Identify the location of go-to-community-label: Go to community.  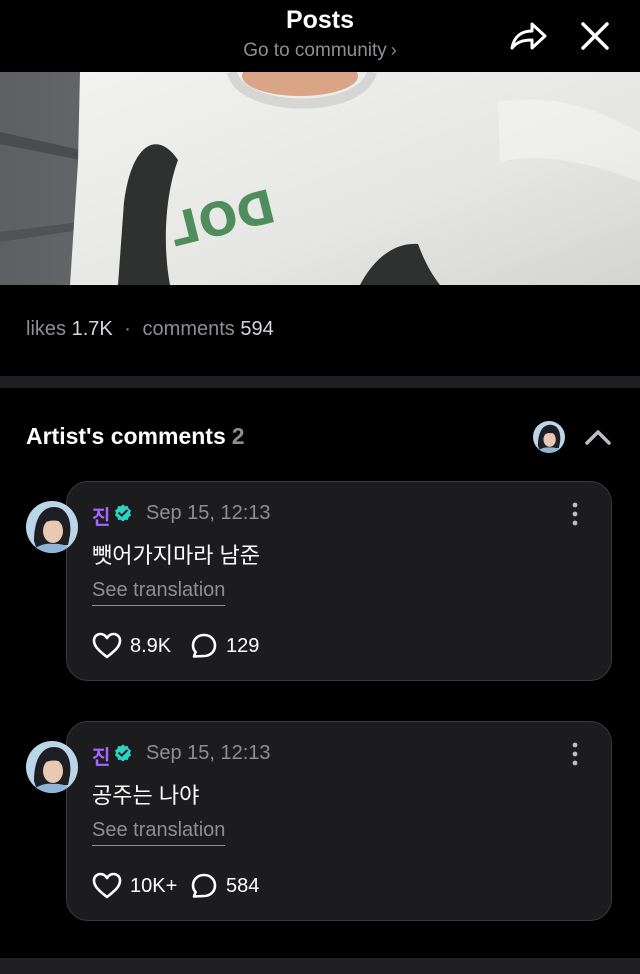
(315, 50).